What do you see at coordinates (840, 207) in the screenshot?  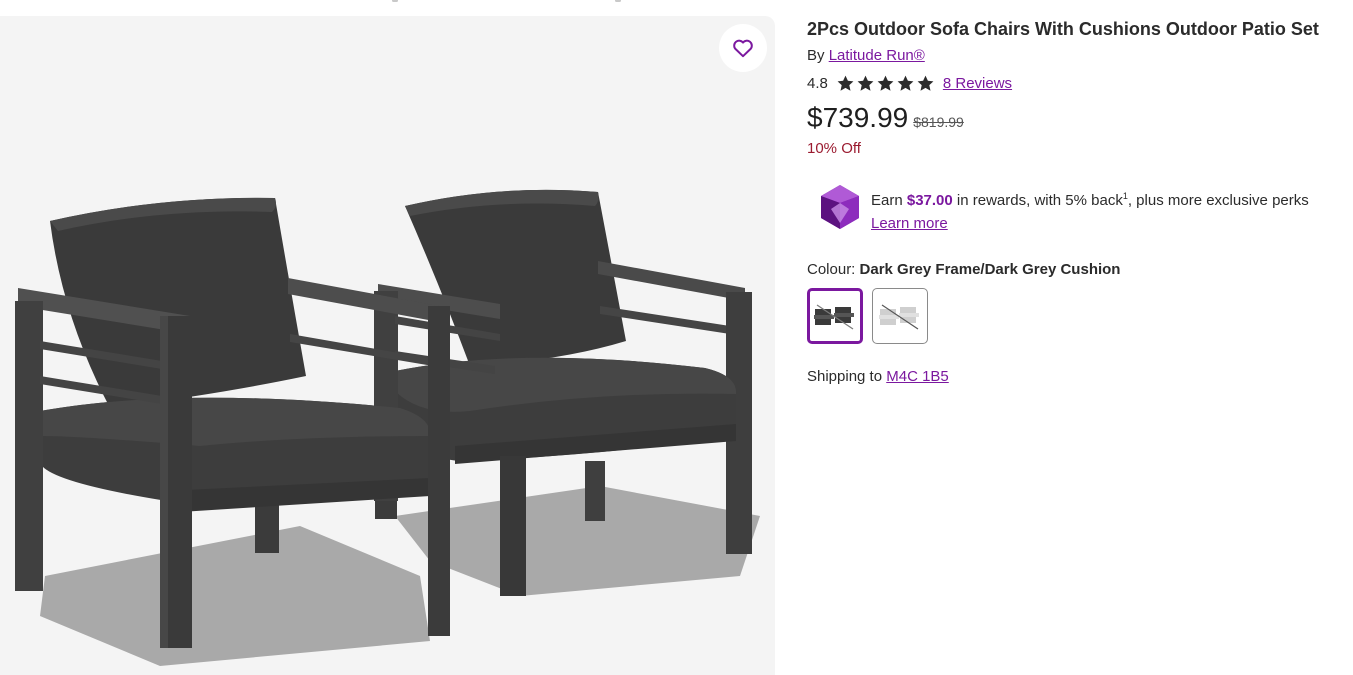 I see `gem-icon` at bounding box center [840, 207].